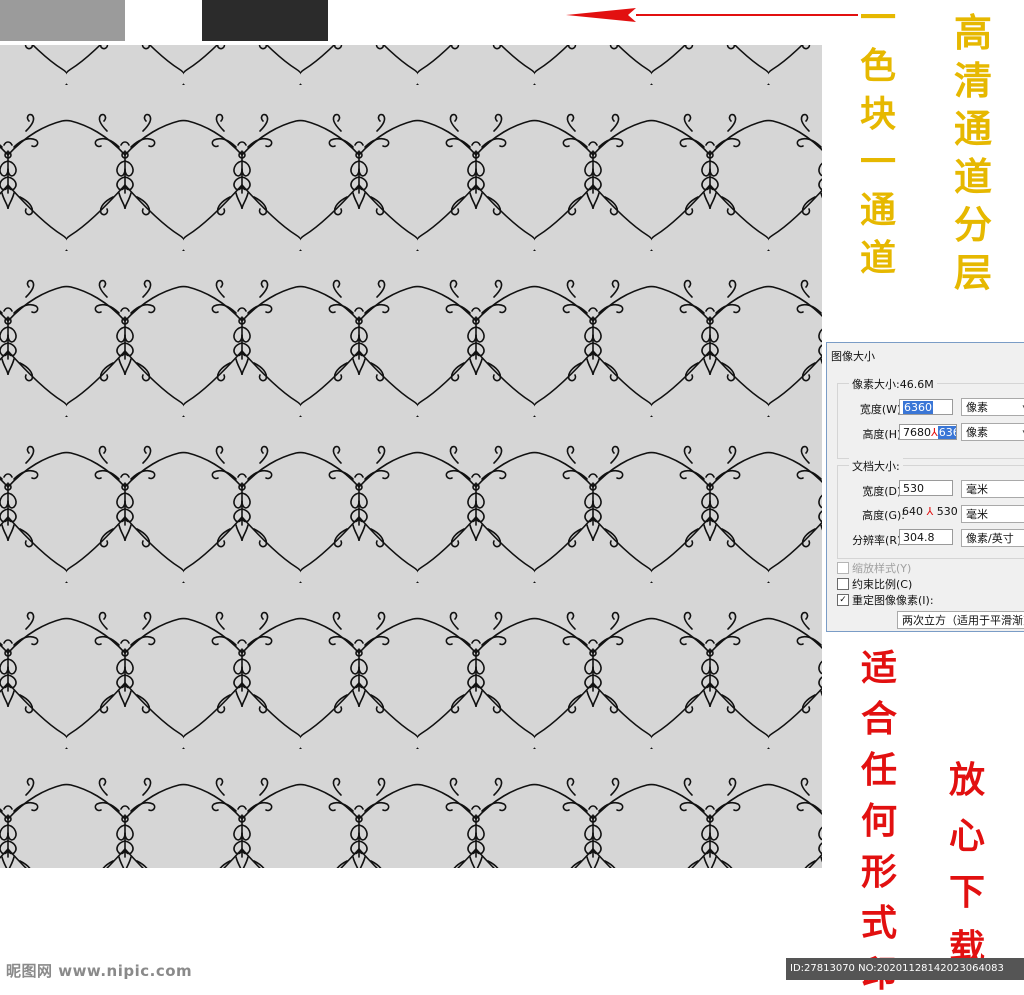 This screenshot has height=995, width=1024. What do you see at coordinates (966, 836) in the screenshot?
I see `annotation-char: 心` at bounding box center [966, 836].